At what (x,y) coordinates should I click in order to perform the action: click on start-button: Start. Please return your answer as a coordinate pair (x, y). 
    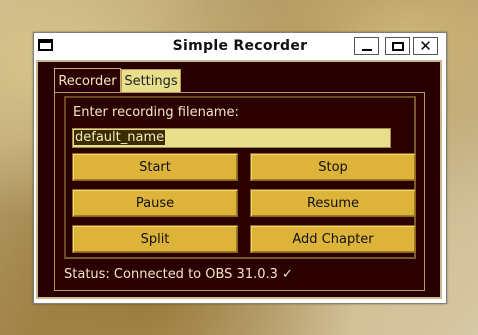
    Looking at the image, I should click on (155, 167).